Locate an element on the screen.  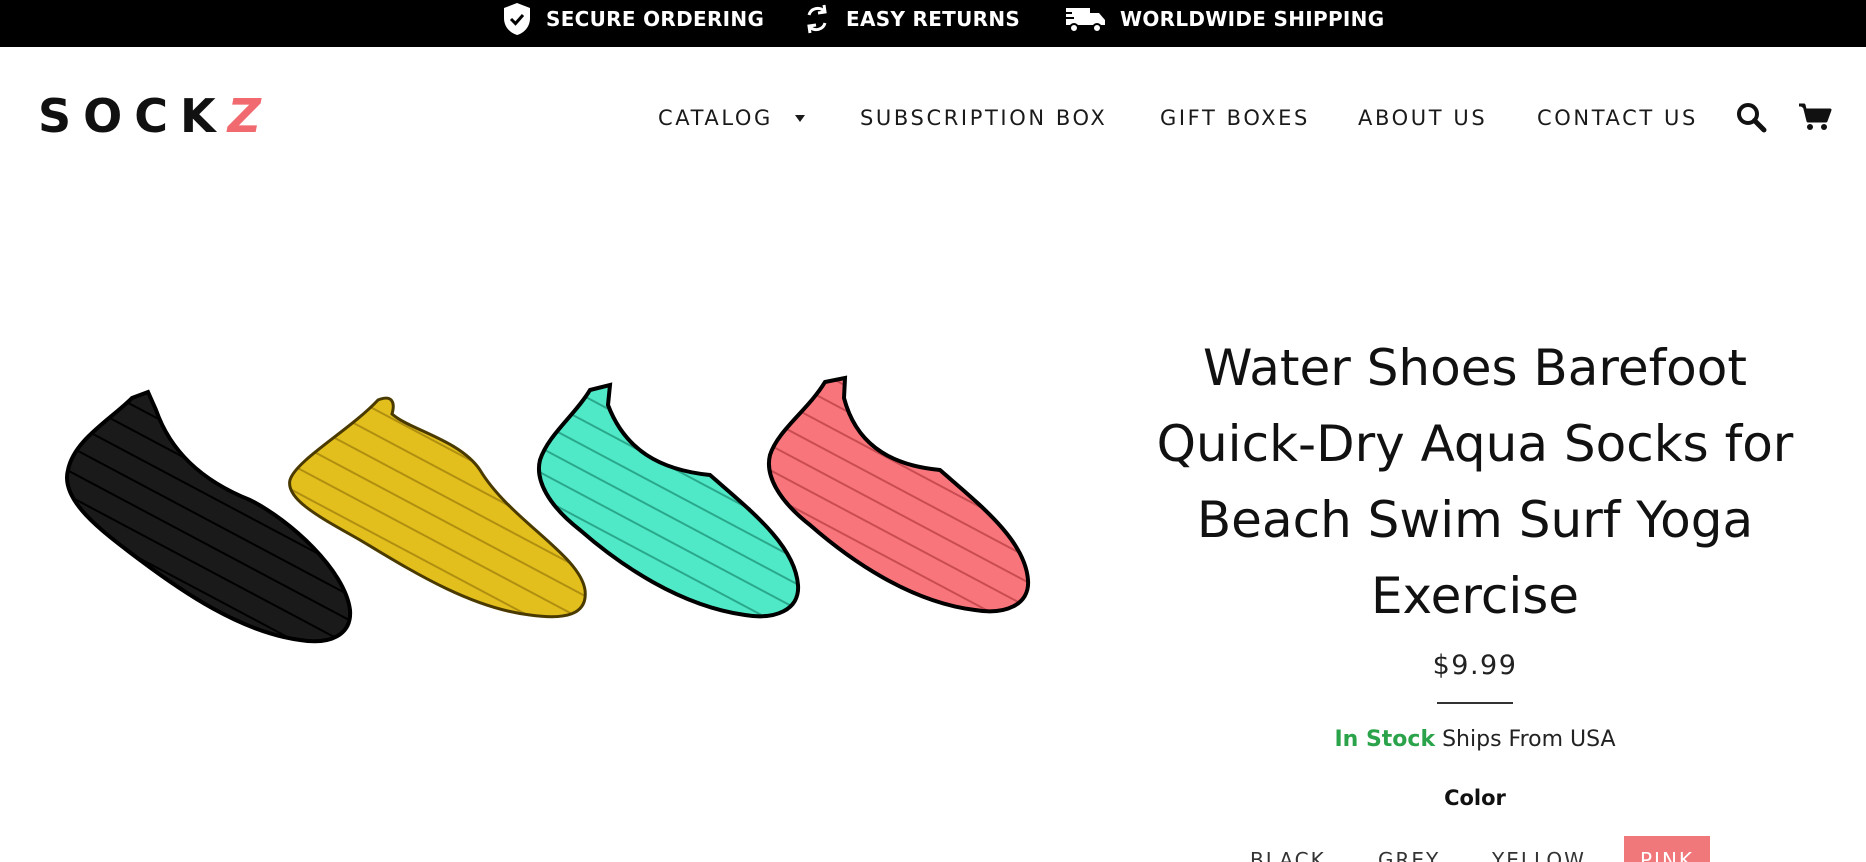
nav-contact-us: CONTACT US is located at coordinates (1617, 118).